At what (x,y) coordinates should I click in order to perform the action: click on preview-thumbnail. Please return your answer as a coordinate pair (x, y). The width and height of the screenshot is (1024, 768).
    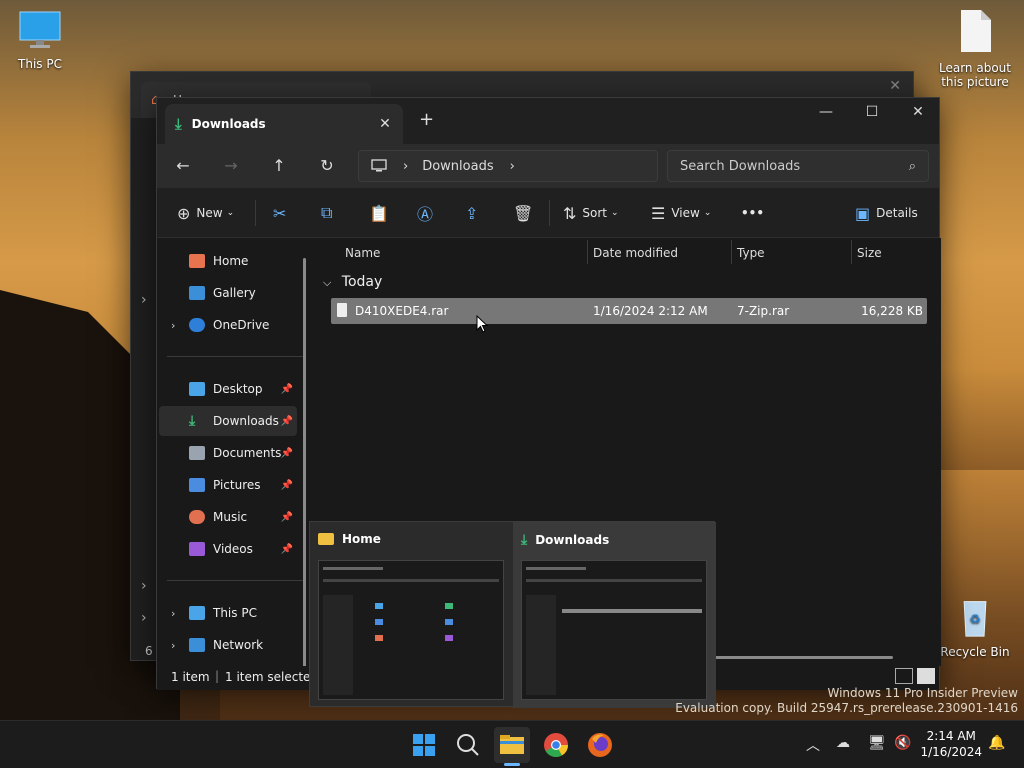
    Looking at the image, I should click on (614, 630).